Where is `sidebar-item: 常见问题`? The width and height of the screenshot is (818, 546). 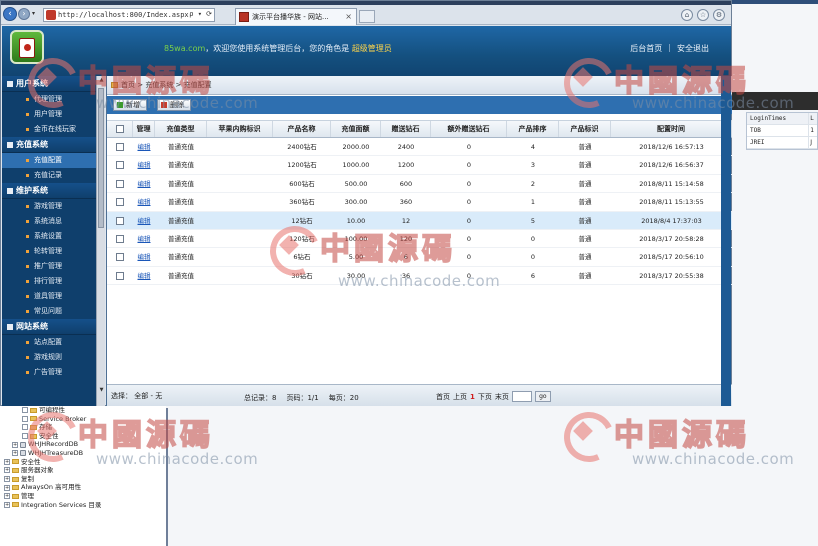
sidebar-item: 常见问题 is located at coordinates (53, 311).